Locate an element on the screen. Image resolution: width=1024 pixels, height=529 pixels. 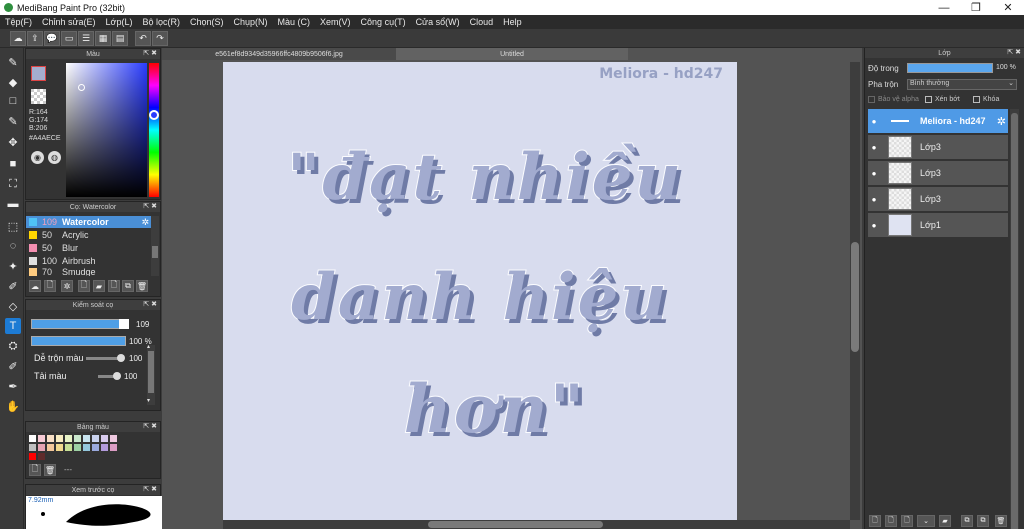
menu-color: Màu (C) is located at coordinates (294, 22).